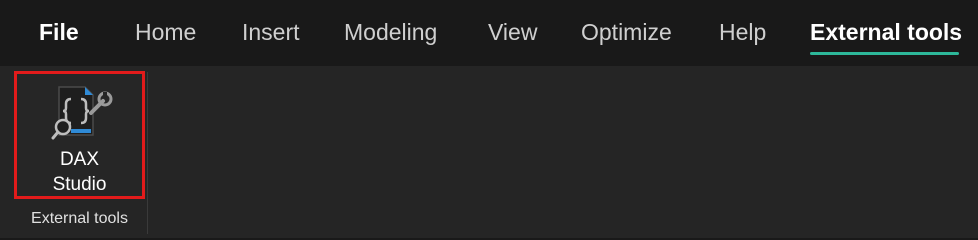 This screenshot has height=240, width=978. Describe the element at coordinates (512, 32) in the screenshot. I see `tab-view: View` at that location.